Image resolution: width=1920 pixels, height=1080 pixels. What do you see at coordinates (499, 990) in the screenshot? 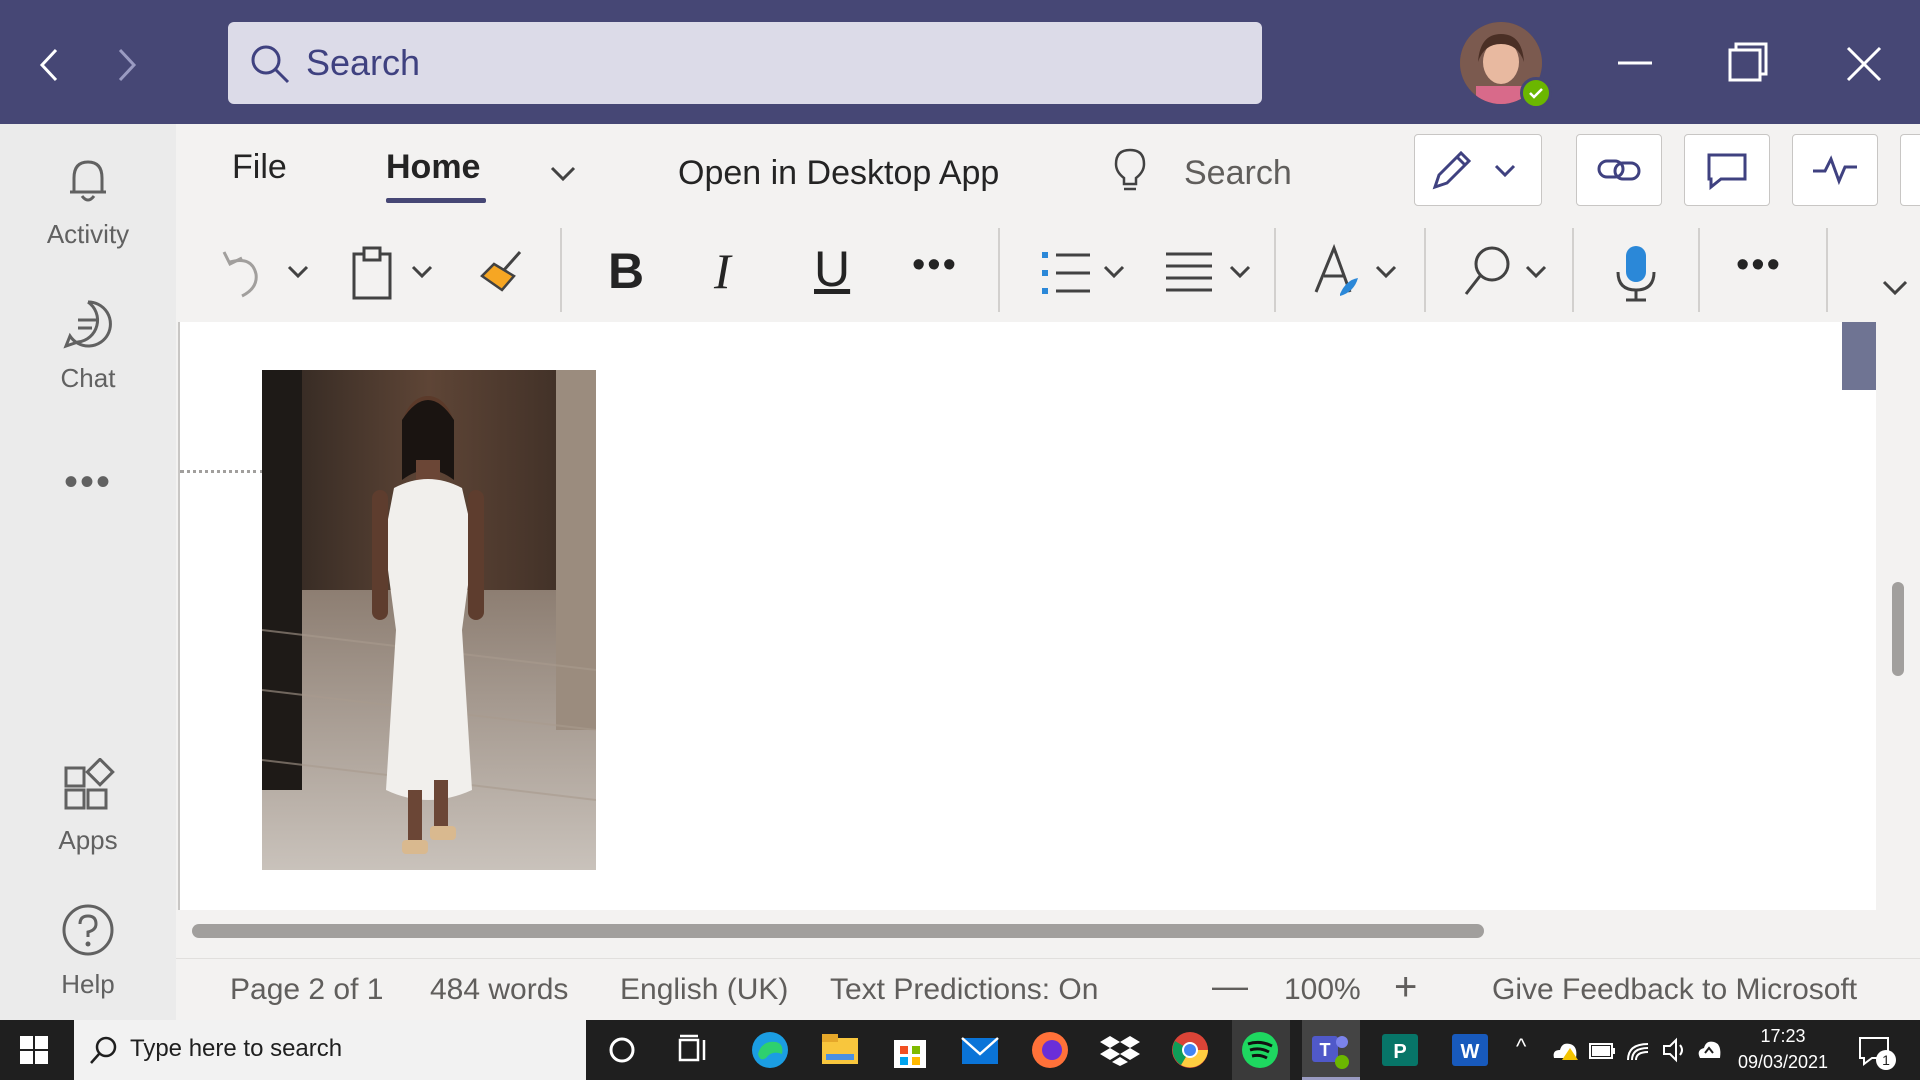
I see `word-count: 484 words` at bounding box center [499, 990].